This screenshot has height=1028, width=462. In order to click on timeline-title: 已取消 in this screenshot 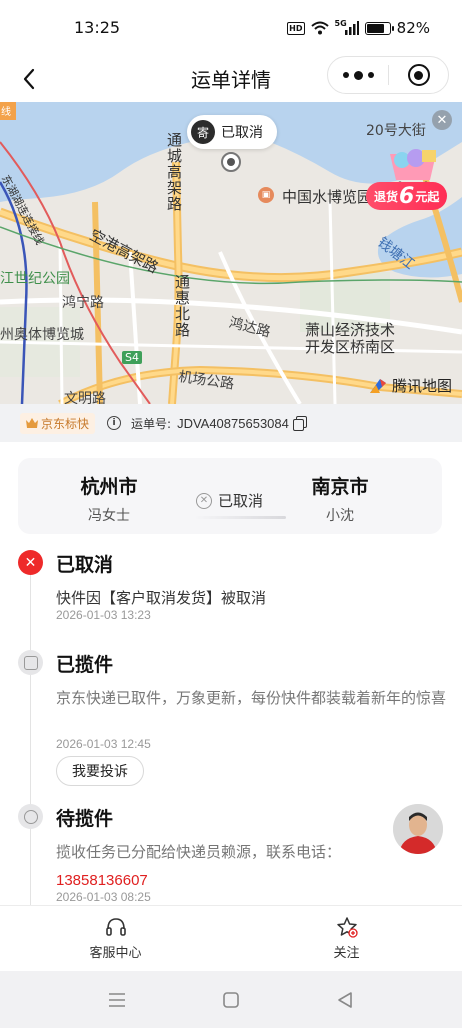, I will do `click(85, 565)`.